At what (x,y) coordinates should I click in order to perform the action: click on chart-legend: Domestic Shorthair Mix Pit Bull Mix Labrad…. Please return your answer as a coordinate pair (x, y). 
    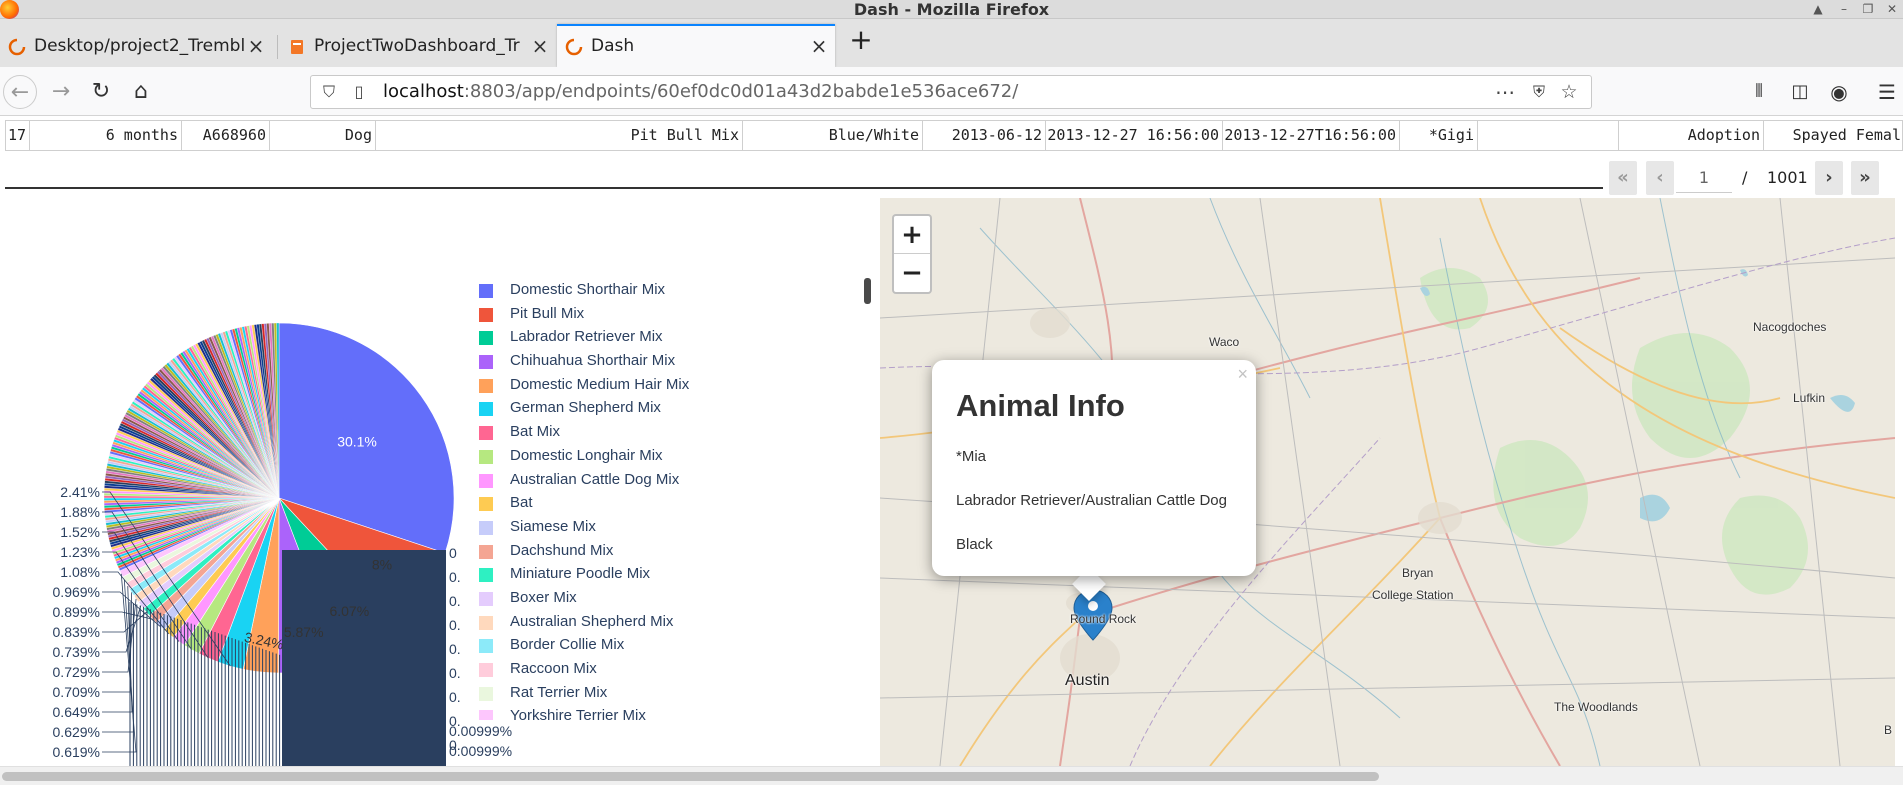
    Looking at the image, I should click on (665, 499).